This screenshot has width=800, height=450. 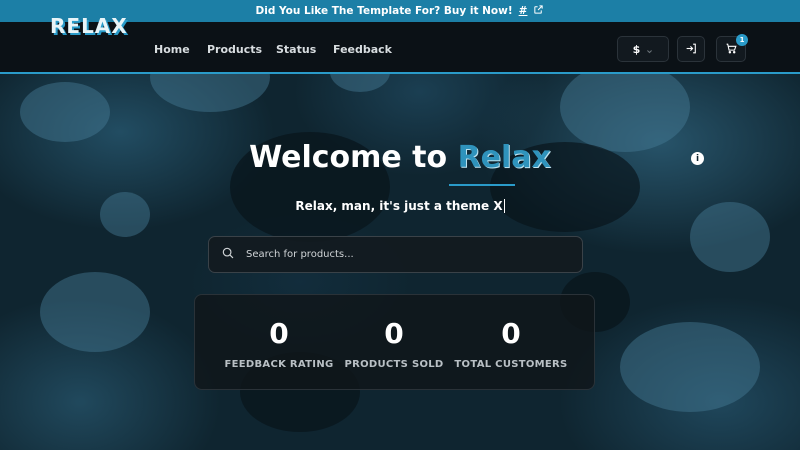 What do you see at coordinates (649, 49) in the screenshot?
I see `chevron-down-icon` at bounding box center [649, 49].